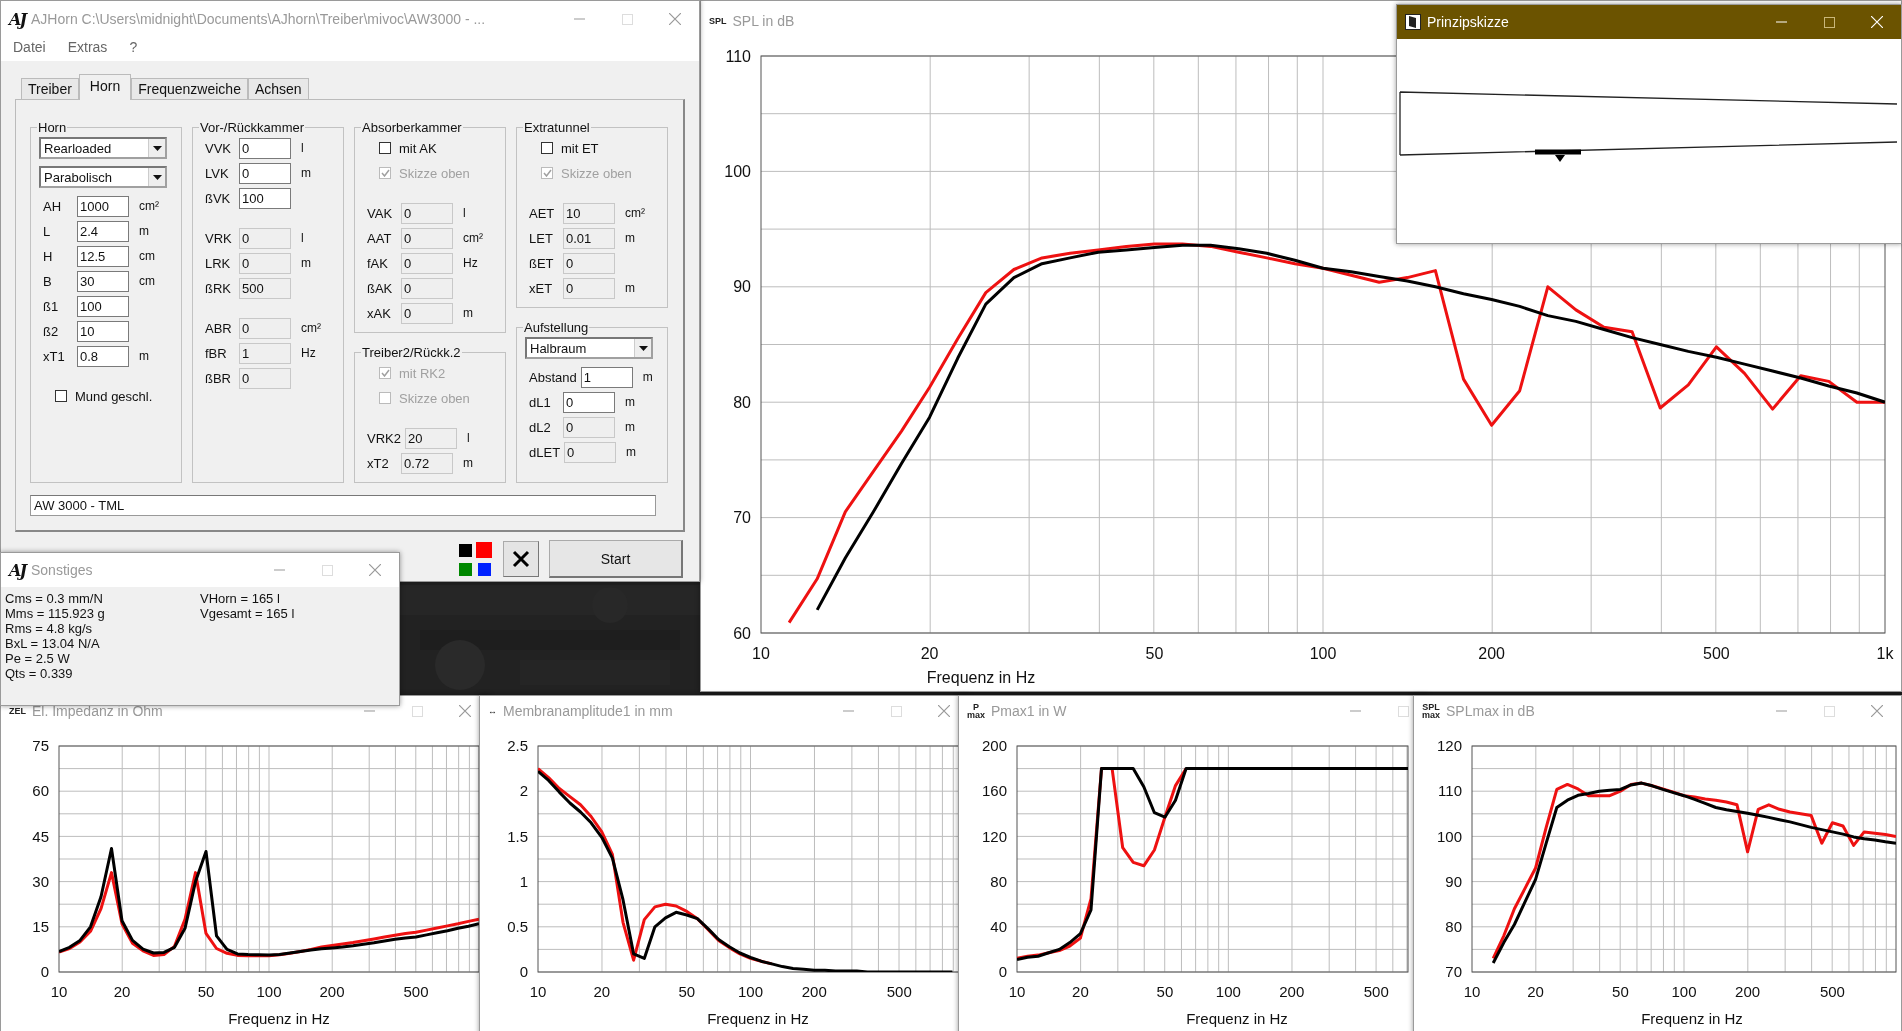 Image resolution: width=1902 pixels, height=1031 pixels. Describe the element at coordinates (998, 881) in the screenshot. I see `tick-label: 80` at that location.